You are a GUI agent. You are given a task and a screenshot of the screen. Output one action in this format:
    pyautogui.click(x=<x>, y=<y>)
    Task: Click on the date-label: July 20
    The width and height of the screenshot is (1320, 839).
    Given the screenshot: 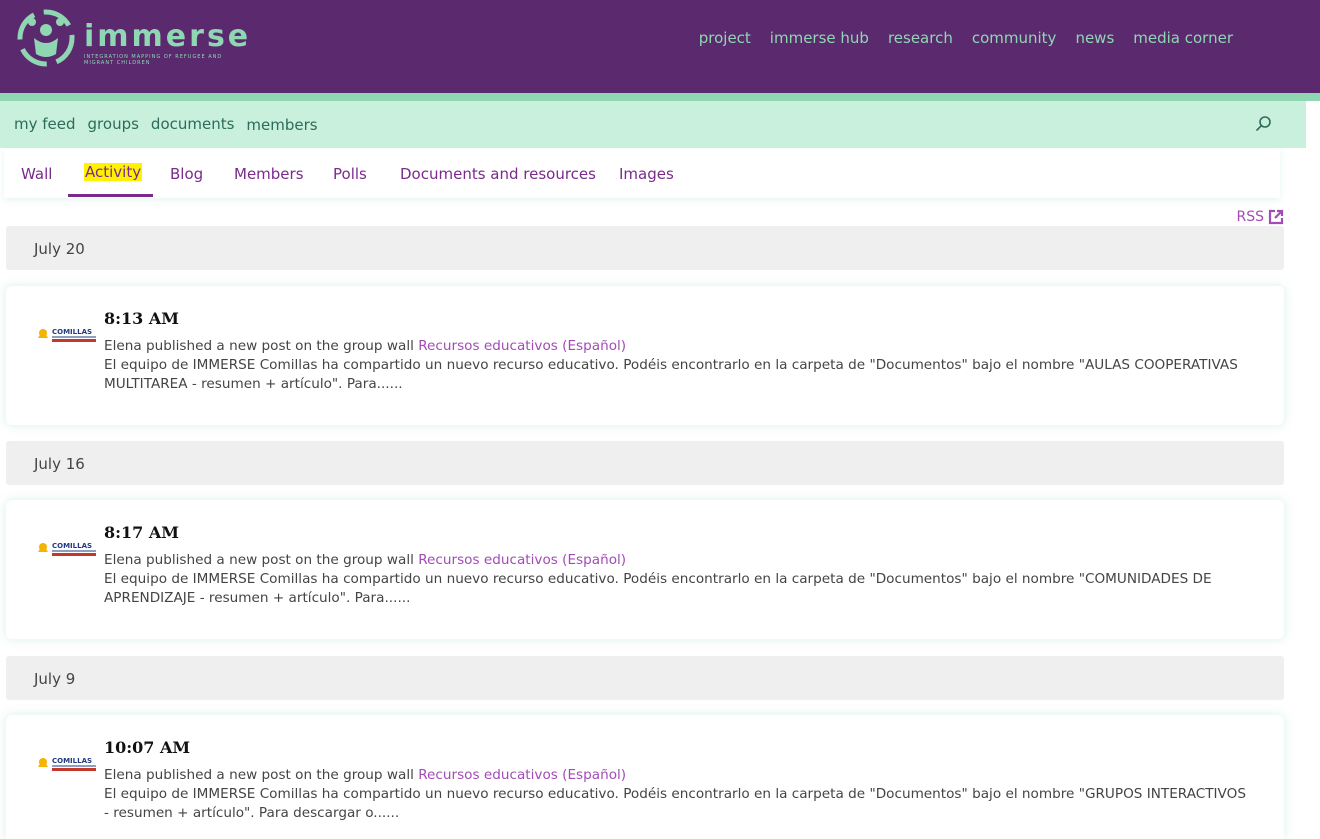 What is the action you would take?
    pyautogui.click(x=59, y=249)
    